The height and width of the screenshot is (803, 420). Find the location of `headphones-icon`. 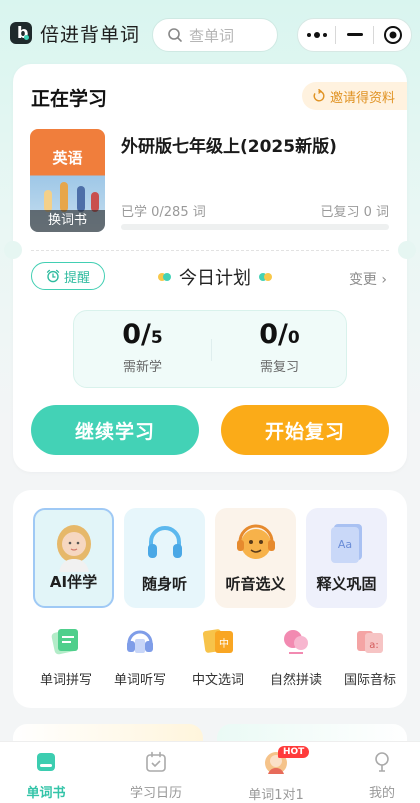

headphones-icon is located at coordinates (164, 542).